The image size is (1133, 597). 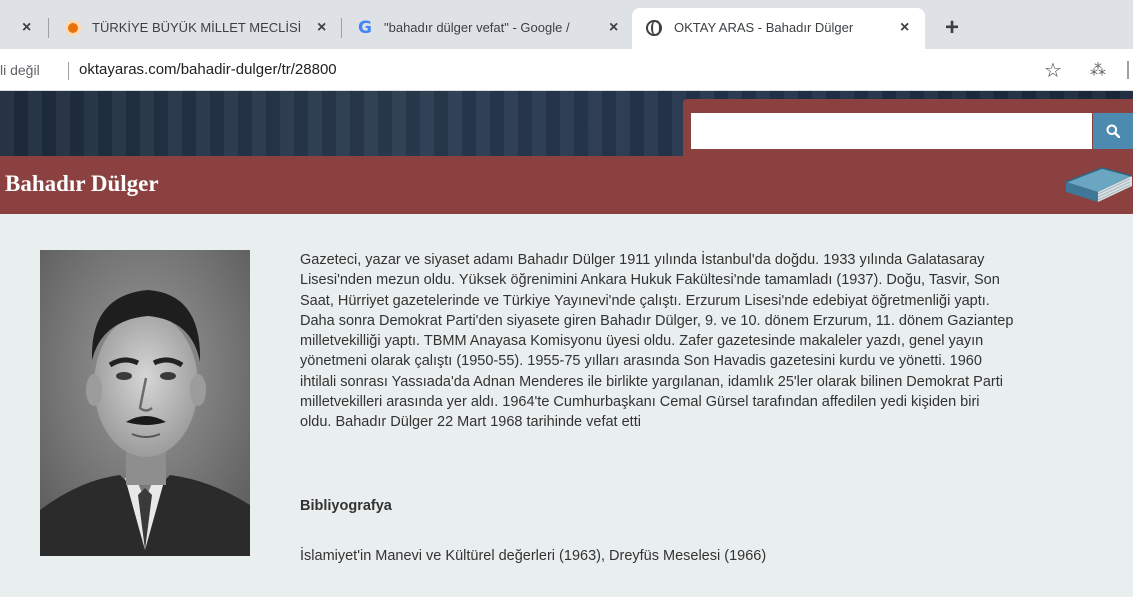 I want to click on title-bar, so click(x=566, y=185).